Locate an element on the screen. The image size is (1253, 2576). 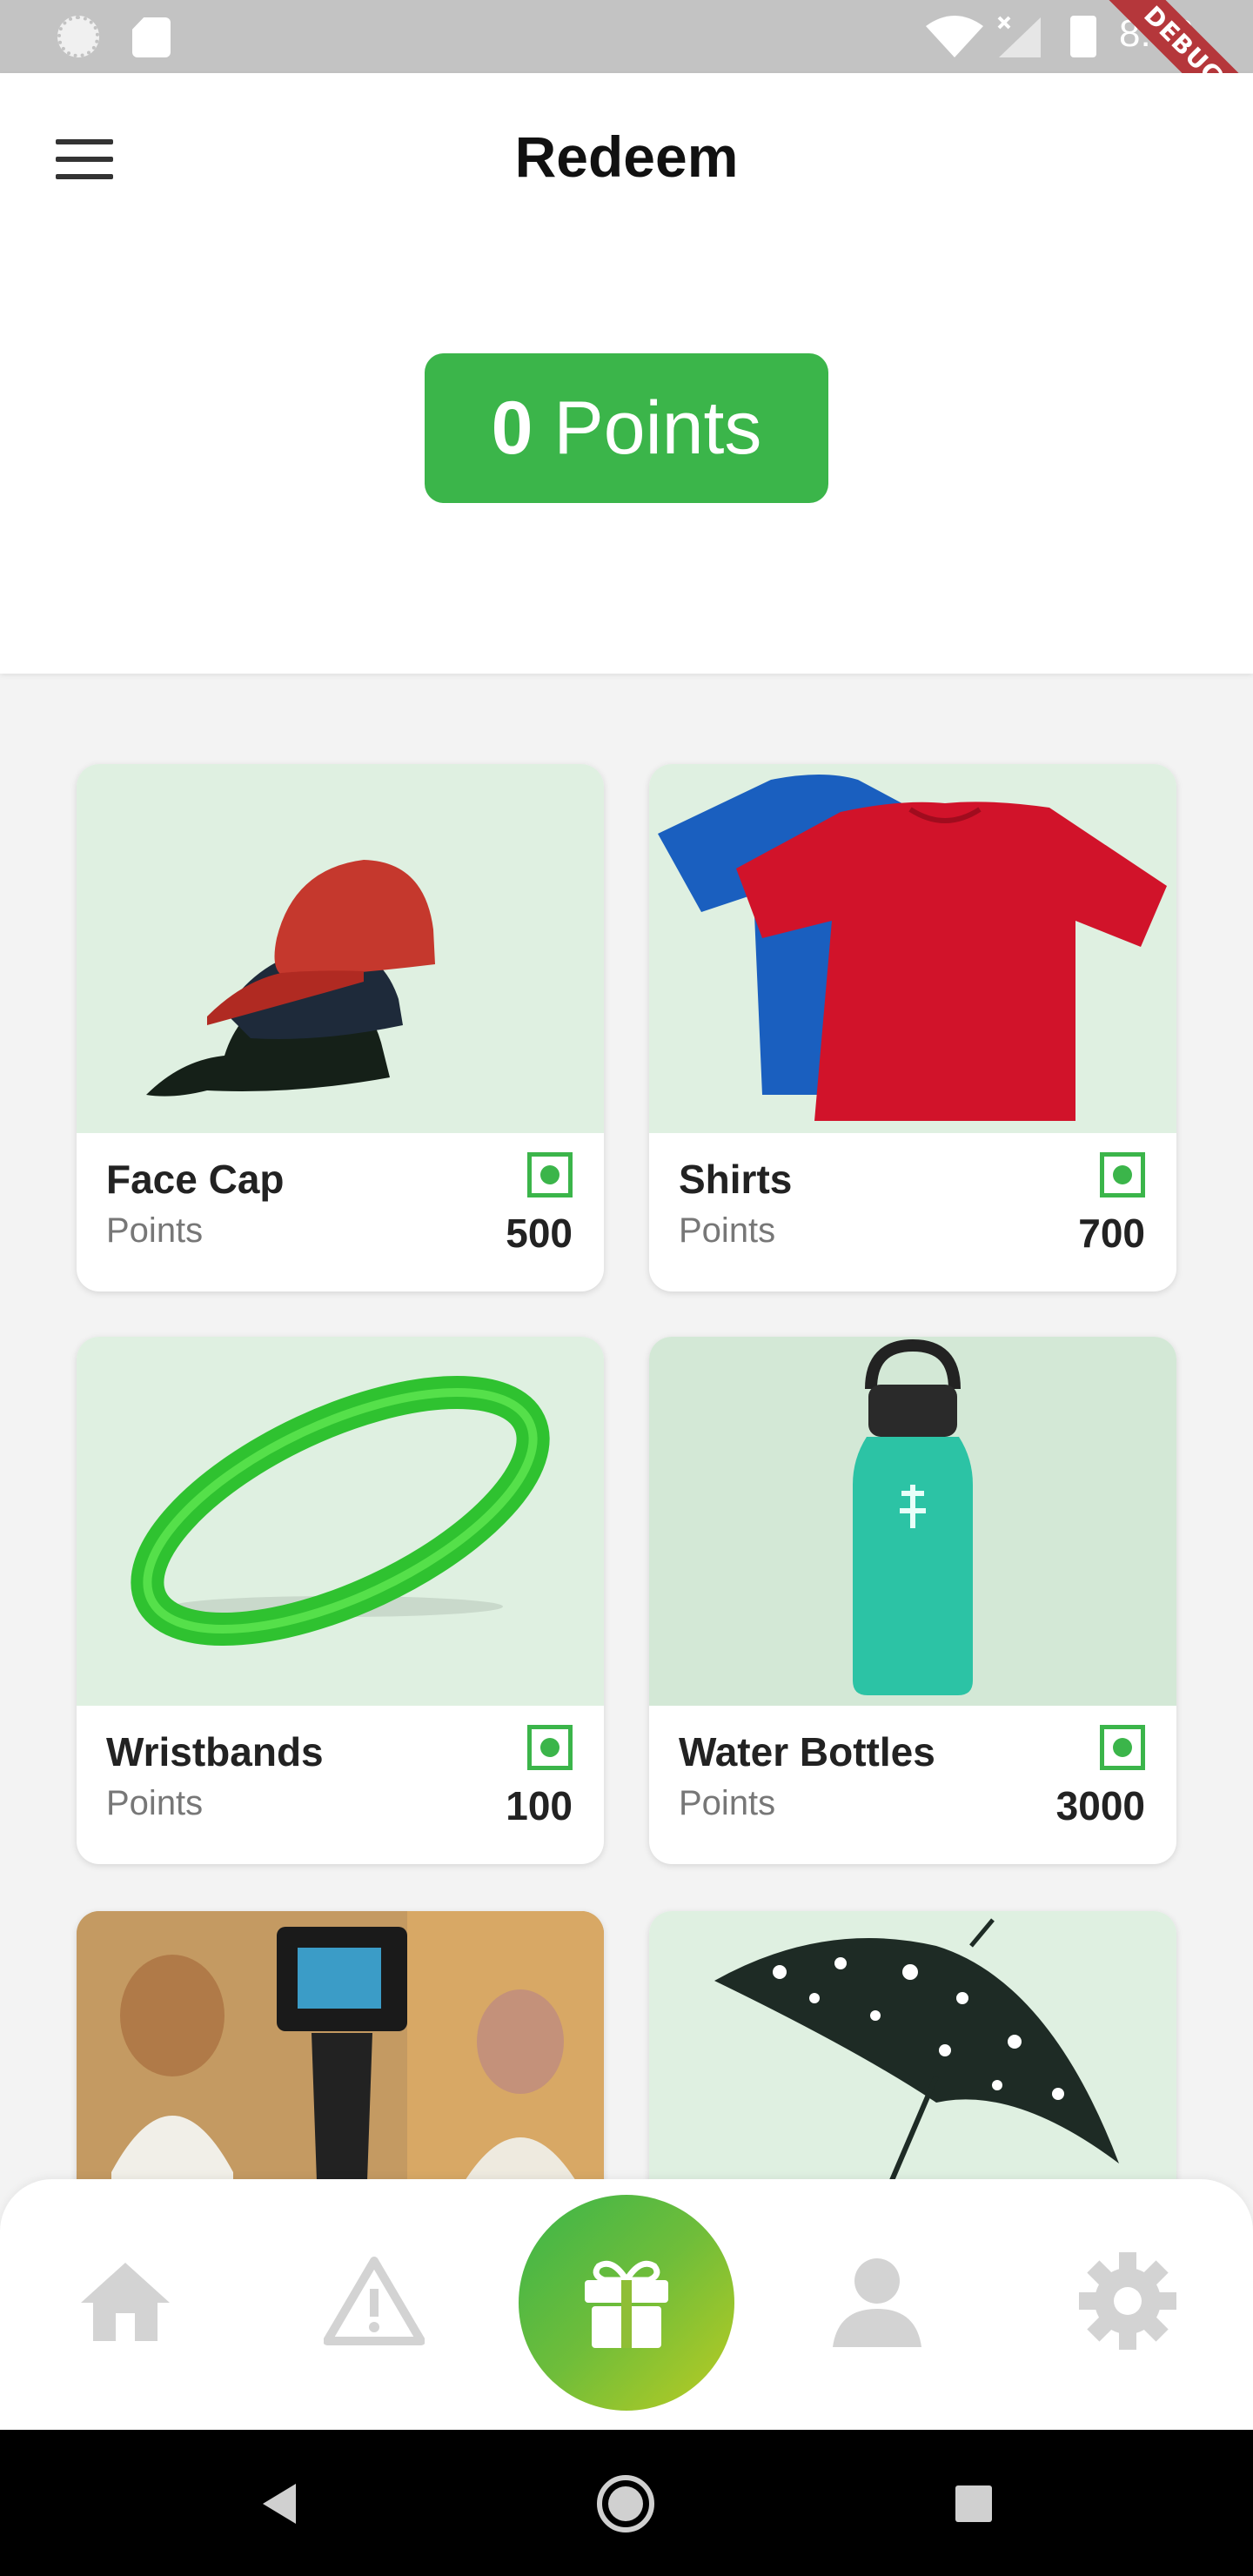
reward-name: Water Bottles is located at coordinates (807, 1751).